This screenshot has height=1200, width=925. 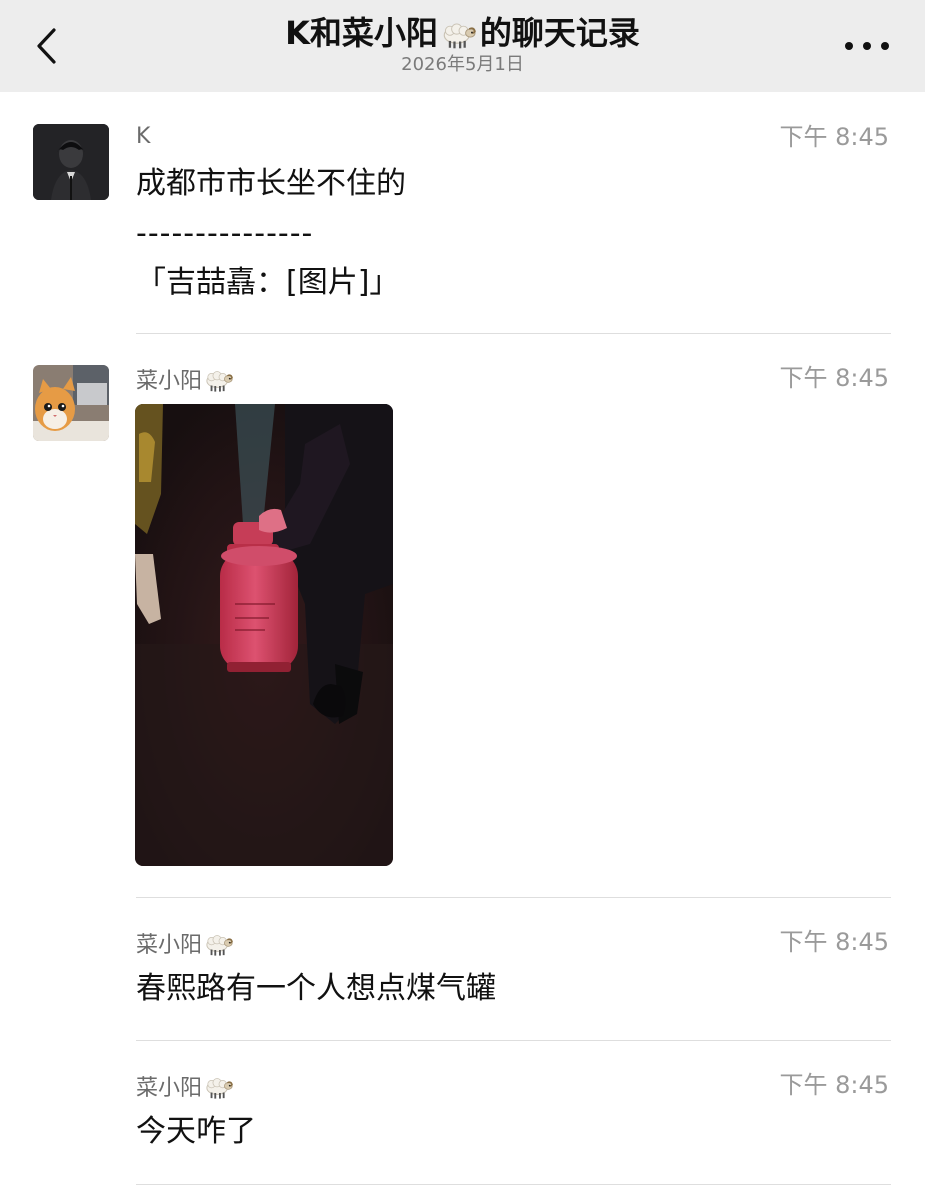 I want to click on chat-record-header: K和菜小阳 的聊天记录 2026年5月1日, so click(x=462, y=46).